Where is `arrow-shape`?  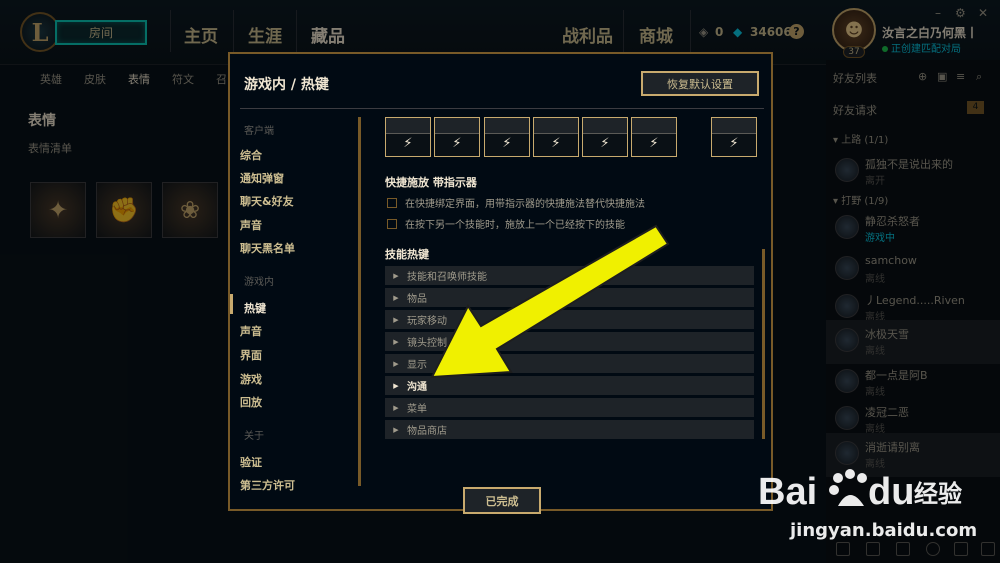
arrow-shape is located at coordinates (550, 301).